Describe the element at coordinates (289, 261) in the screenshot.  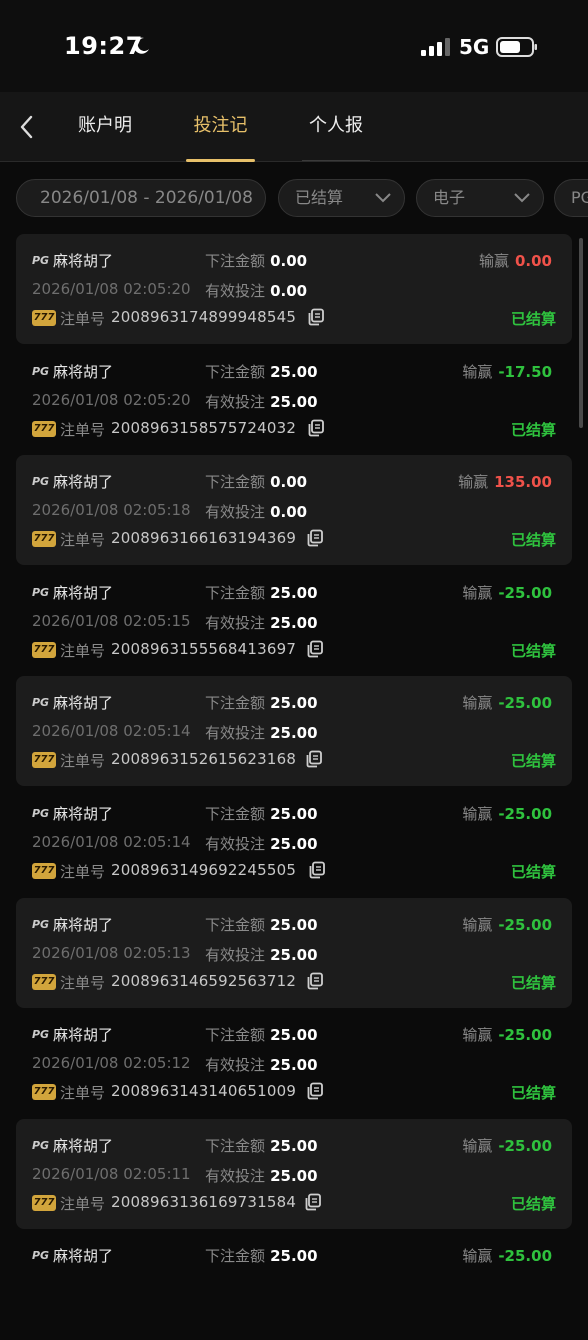
I see `bet-amount-value: 0.00` at that location.